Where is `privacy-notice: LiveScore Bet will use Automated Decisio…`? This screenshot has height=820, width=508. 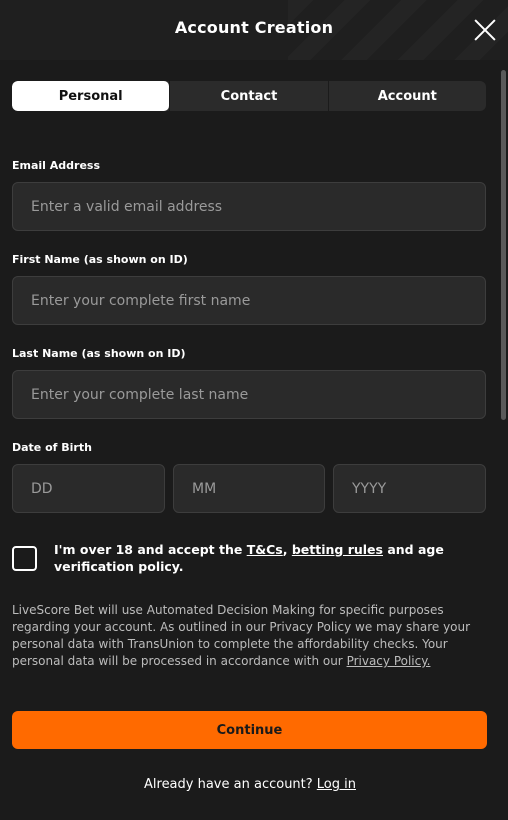 privacy-notice: LiveScore Bet will use Automated Decisio… is located at coordinates (245, 636).